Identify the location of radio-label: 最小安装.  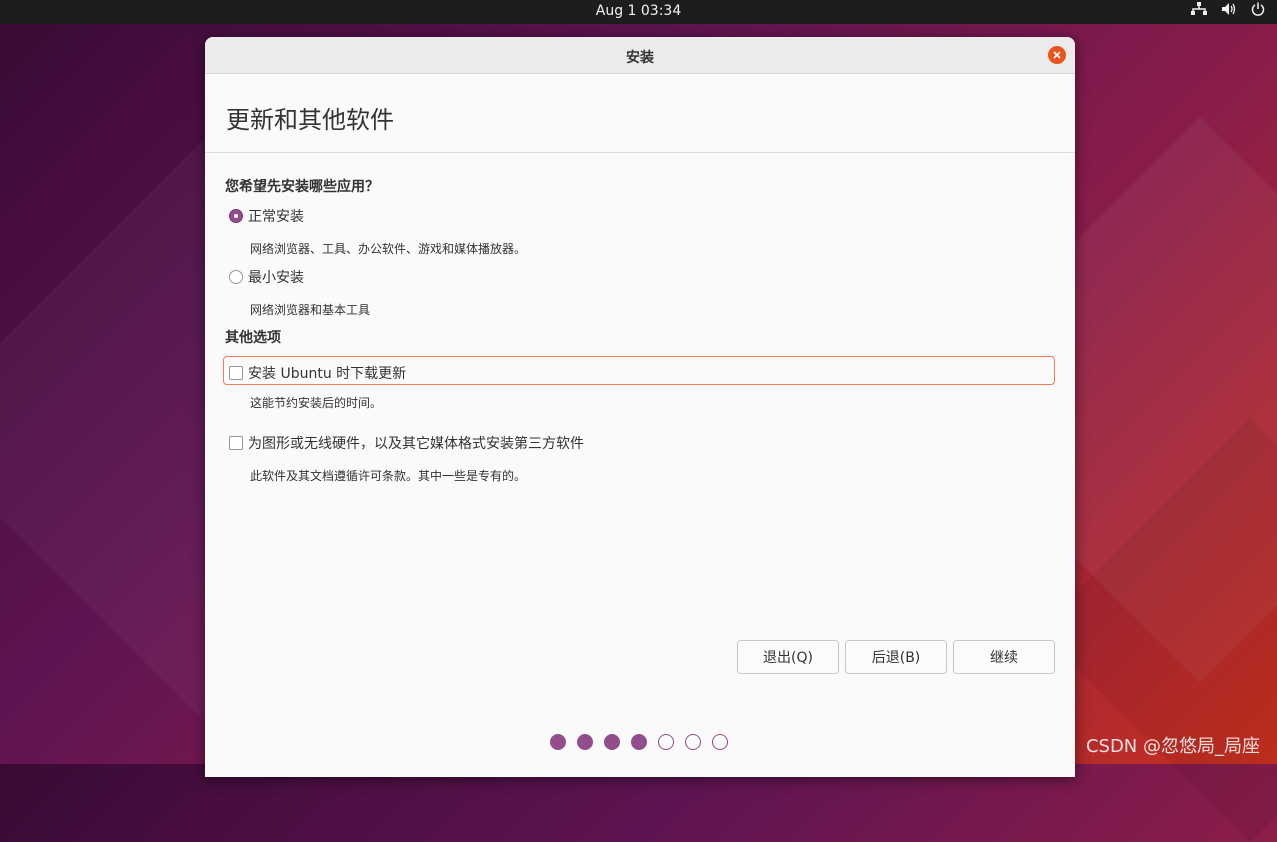
(276, 277).